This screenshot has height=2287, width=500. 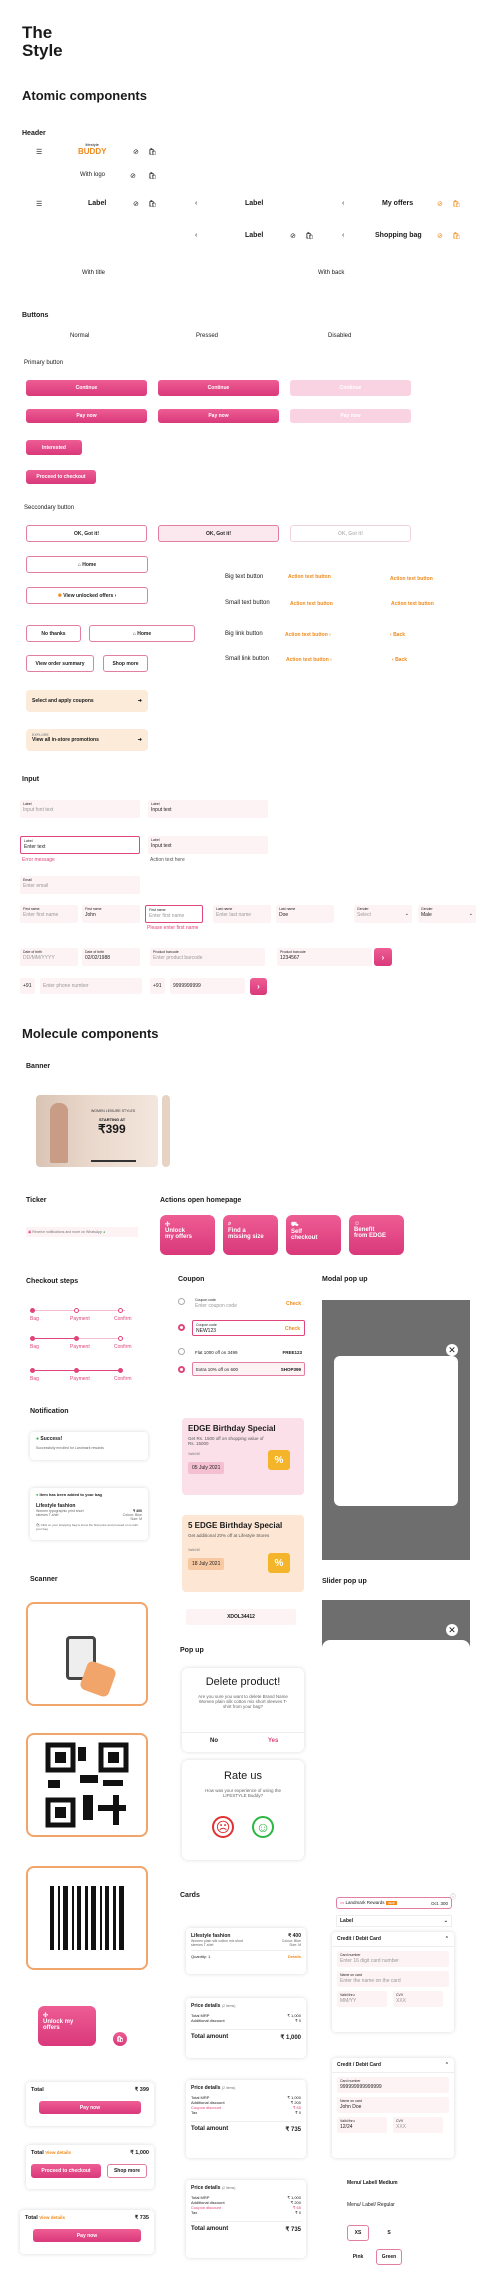 I want to click on size-chip-xs: XS, so click(x=358, y=2233).